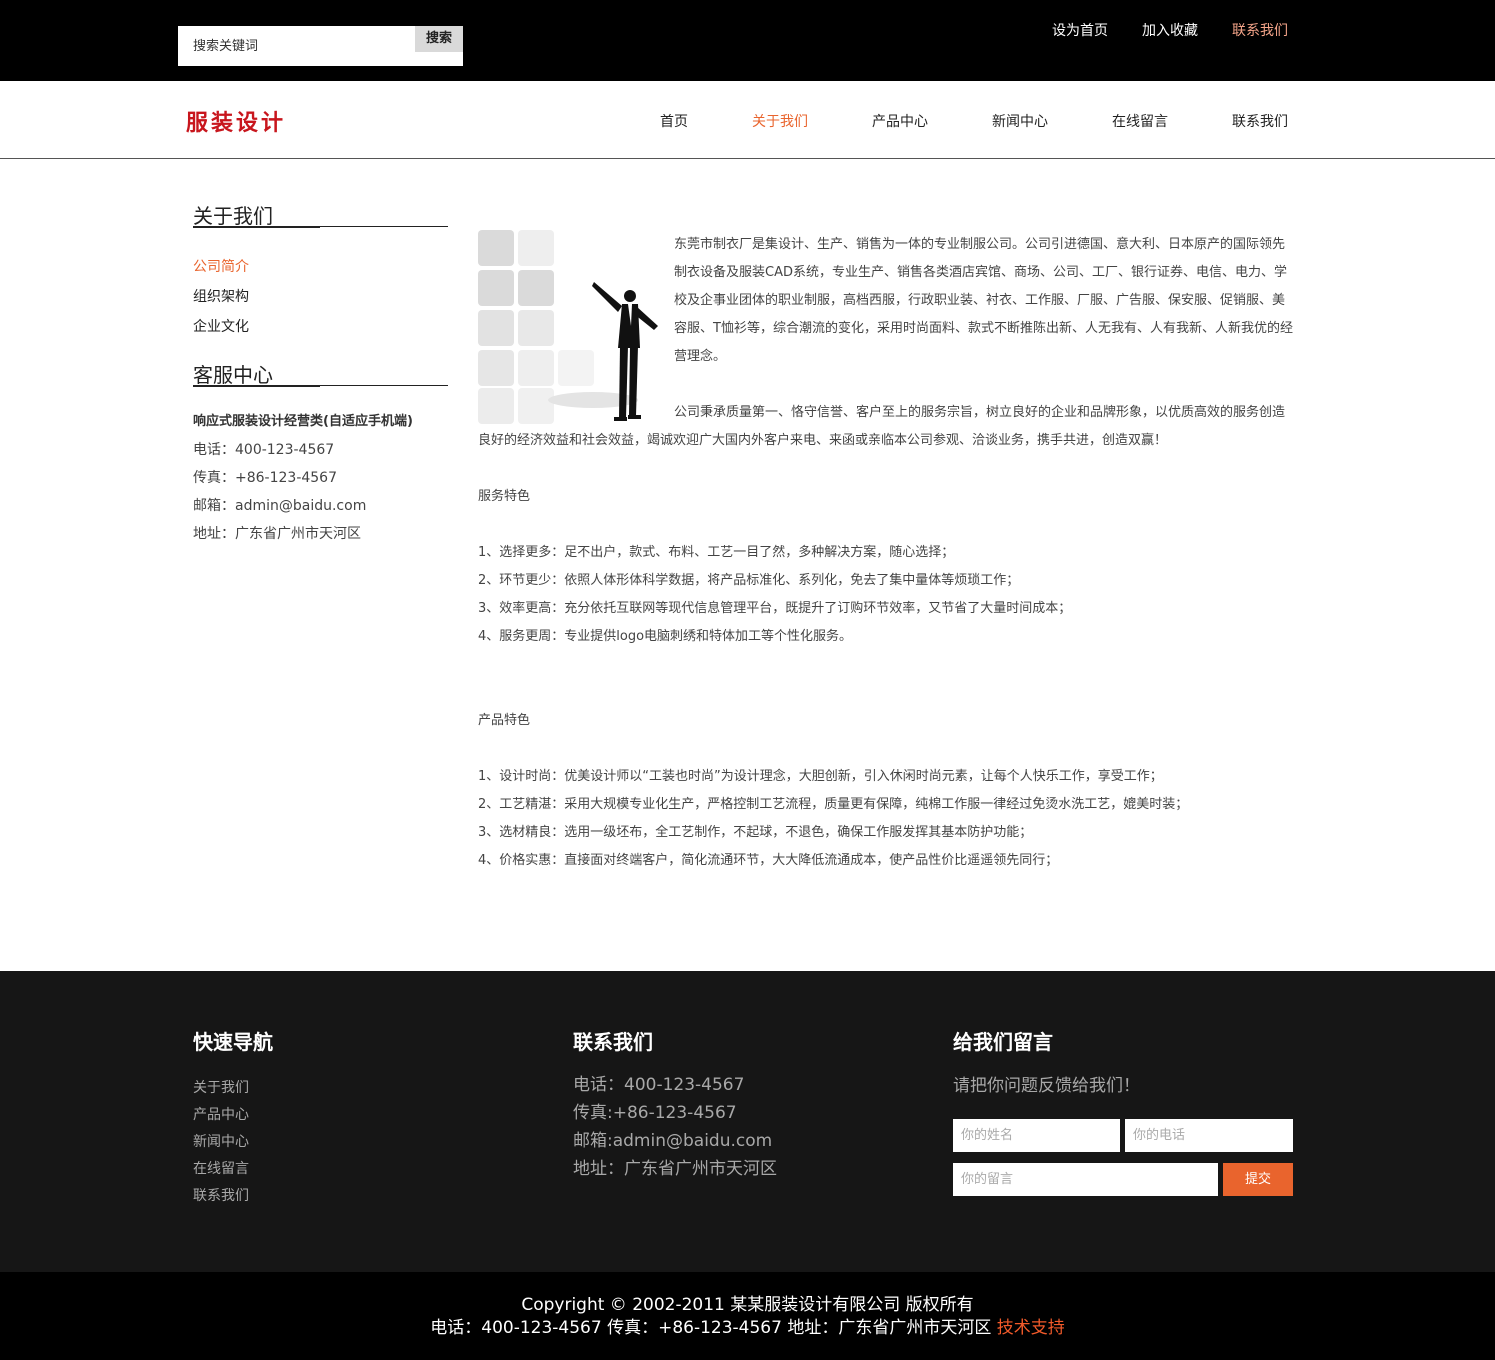 Image resolution: width=1495 pixels, height=1360 pixels. Describe the element at coordinates (1209, 1135) in the screenshot. I see `phone-input` at that location.